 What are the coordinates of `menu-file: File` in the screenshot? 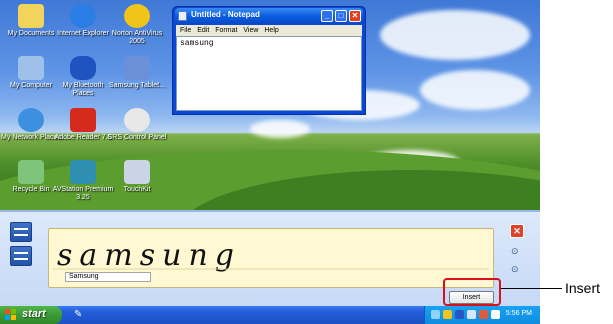 It's located at (185, 30).